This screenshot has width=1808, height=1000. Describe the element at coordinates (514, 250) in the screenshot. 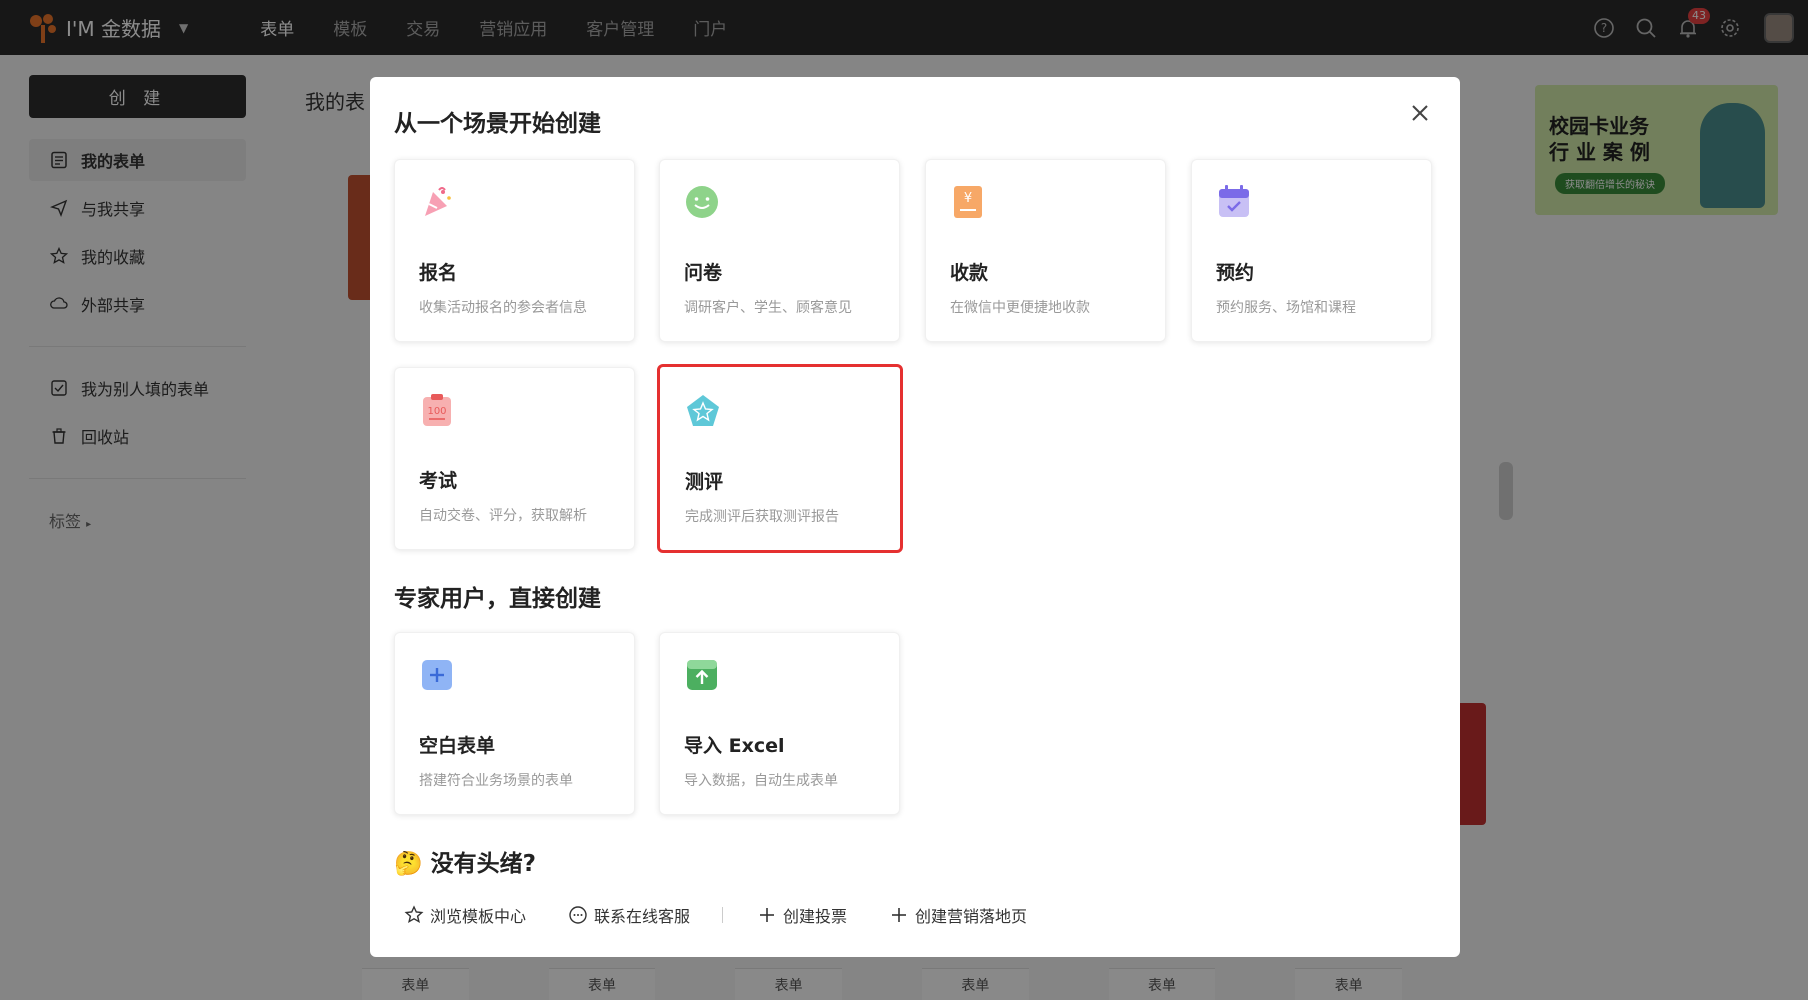

I see `scene-card-signup: 报名 收集活动报名的参会者信息` at that location.